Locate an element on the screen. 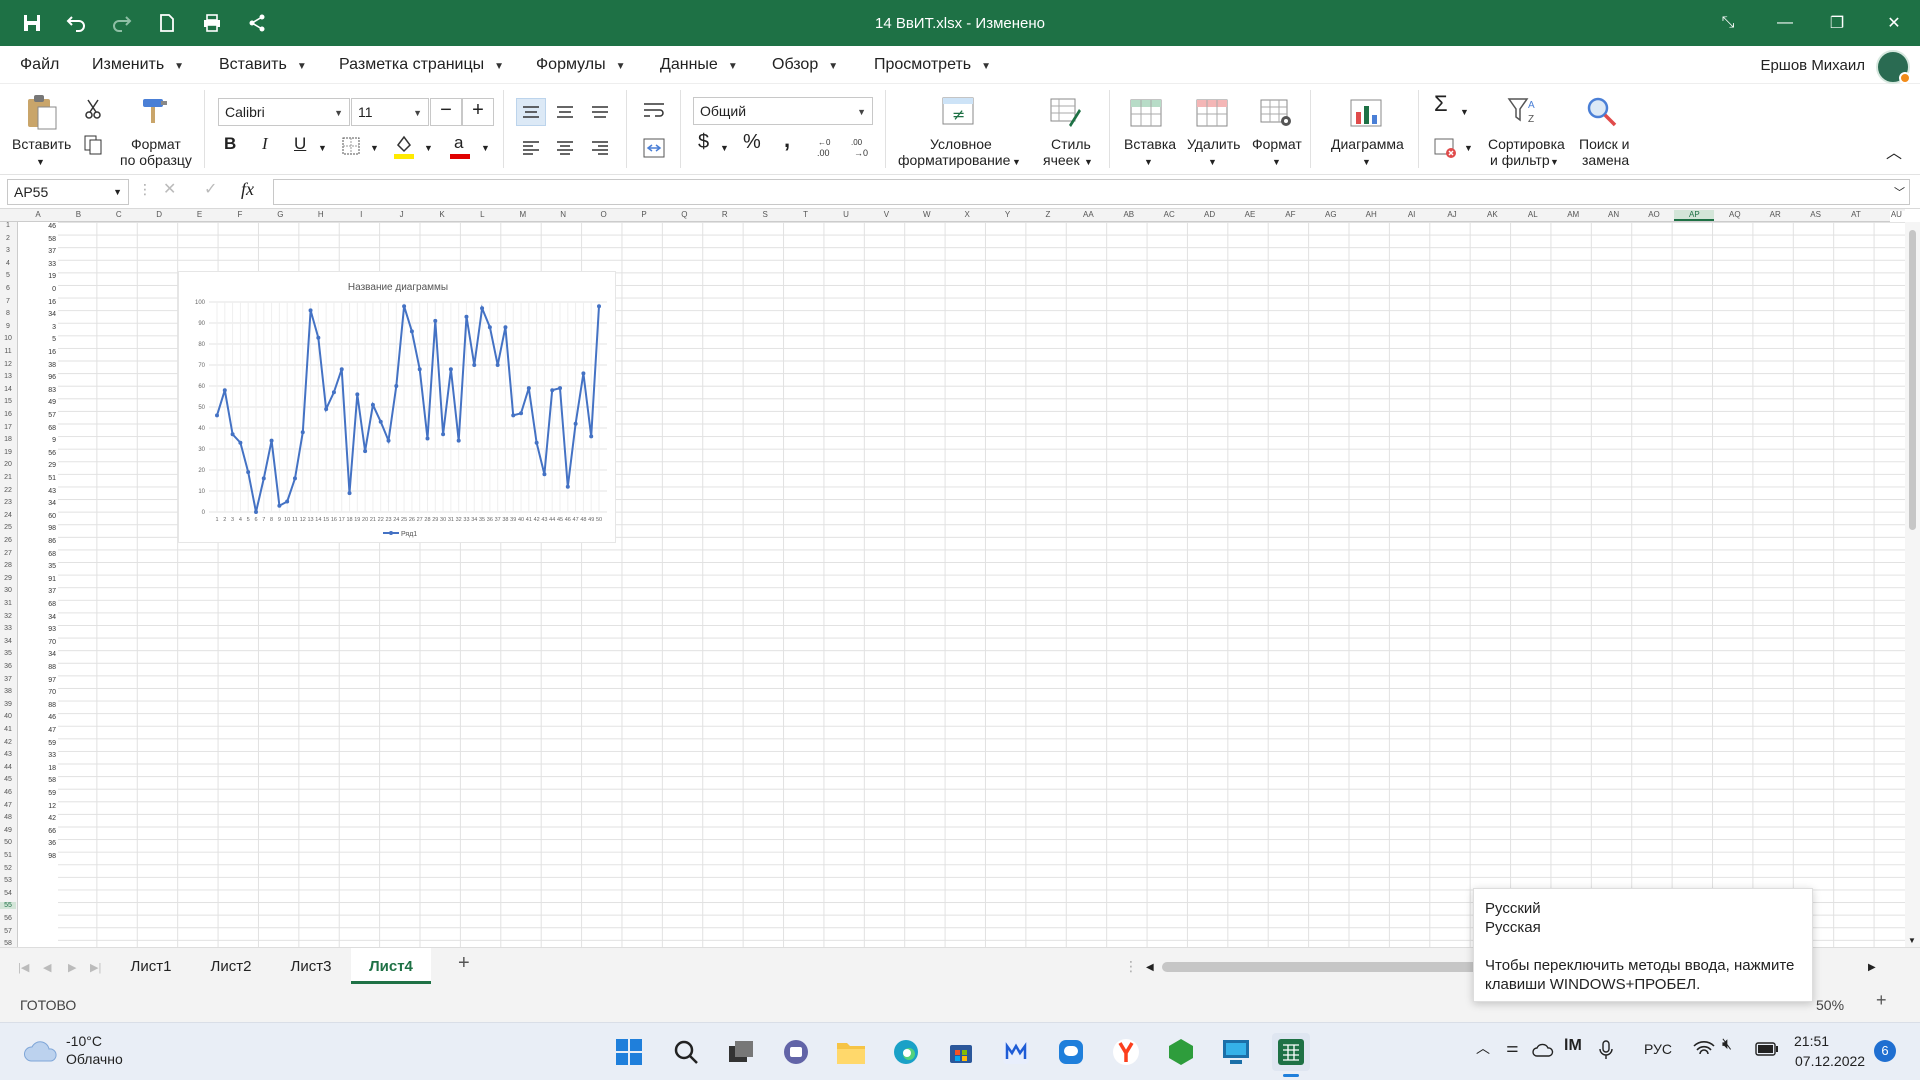 This screenshot has height=1080, width=1920. task-view-icon is located at coordinates (741, 1052).